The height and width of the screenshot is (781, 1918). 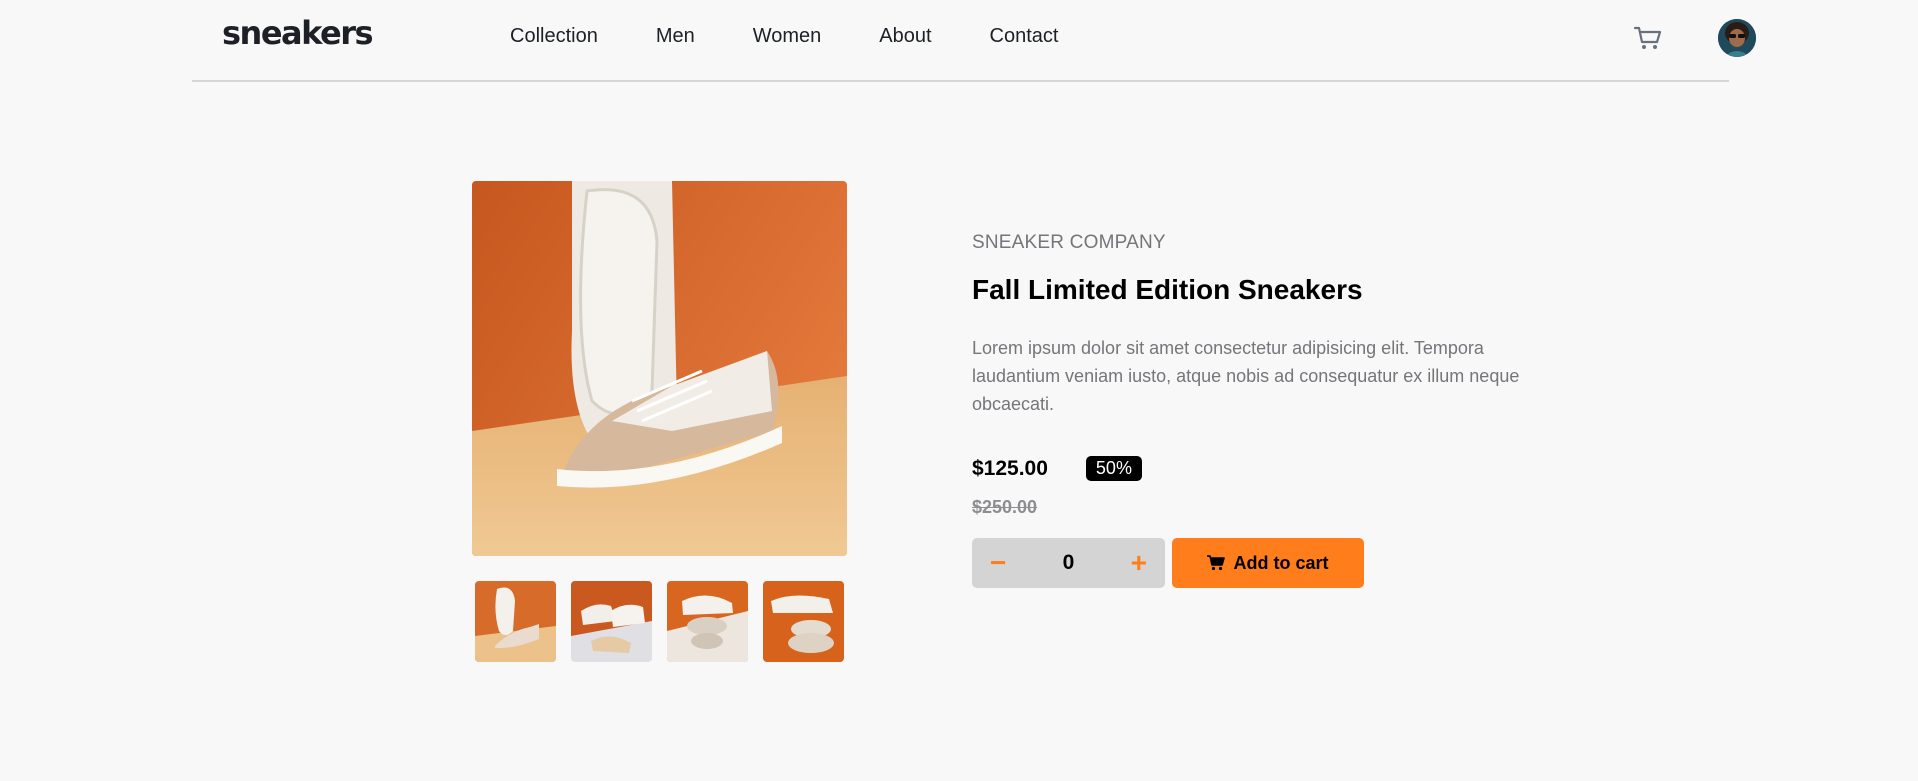 I want to click on product-gallery, so click(x=665, y=421).